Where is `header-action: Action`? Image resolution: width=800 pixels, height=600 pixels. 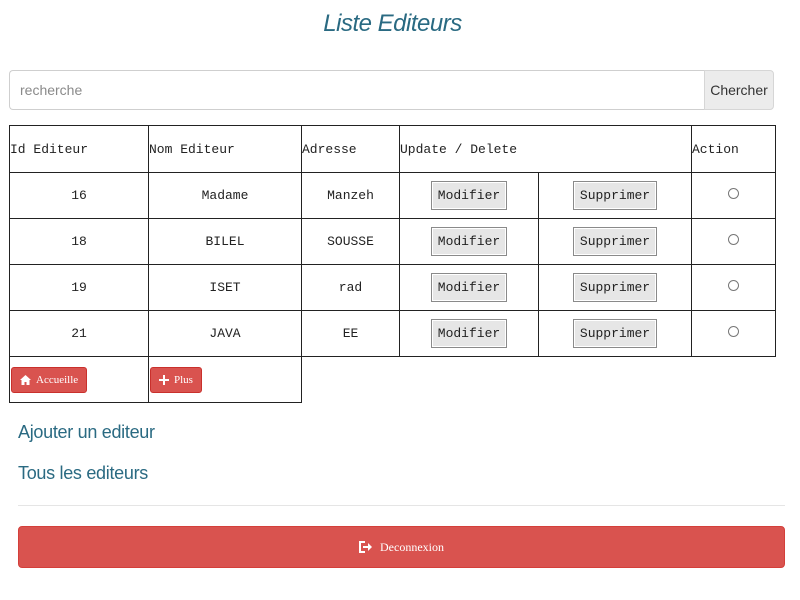 header-action: Action is located at coordinates (733, 149).